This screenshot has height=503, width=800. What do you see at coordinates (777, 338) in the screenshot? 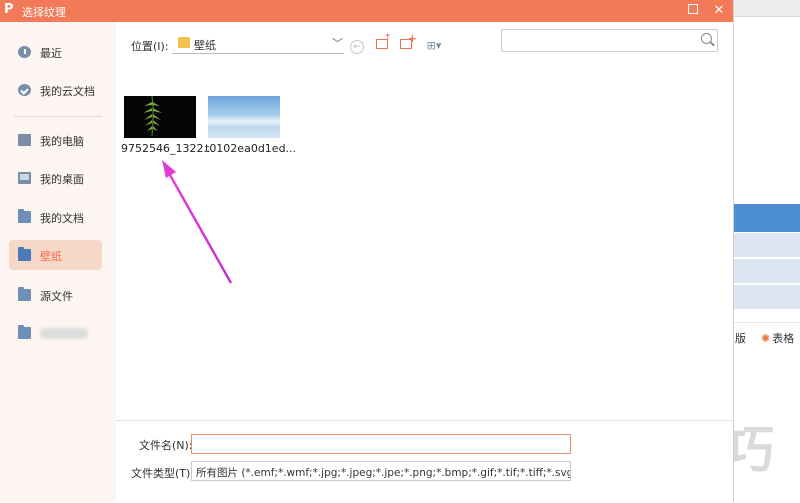
I see `ribbon-item-table: ✺ 表格` at bounding box center [777, 338].